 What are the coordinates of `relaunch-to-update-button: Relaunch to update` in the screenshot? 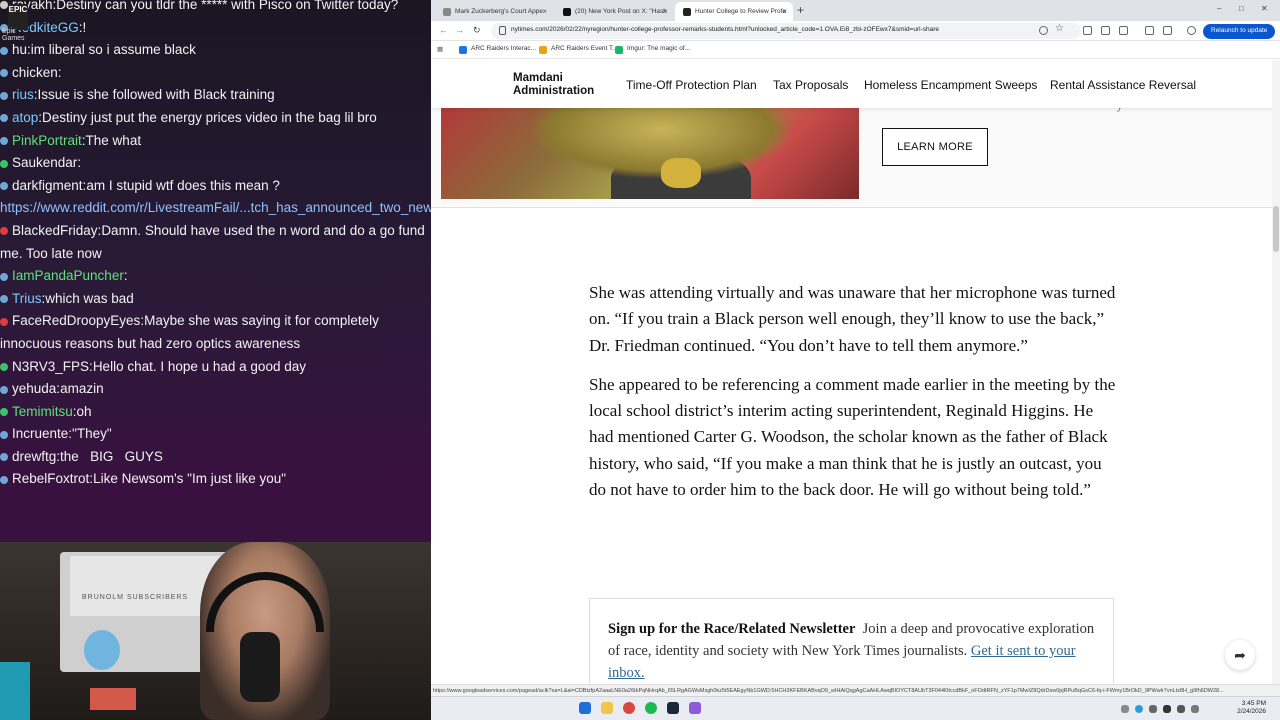 It's located at (1239, 31).